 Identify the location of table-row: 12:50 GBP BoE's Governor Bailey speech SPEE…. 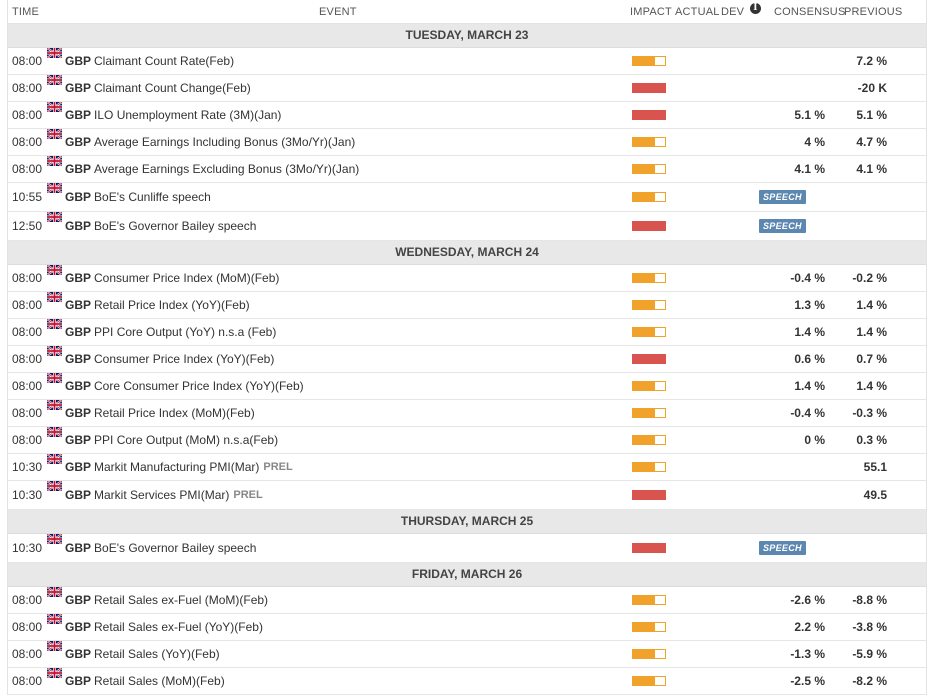
(467, 226).